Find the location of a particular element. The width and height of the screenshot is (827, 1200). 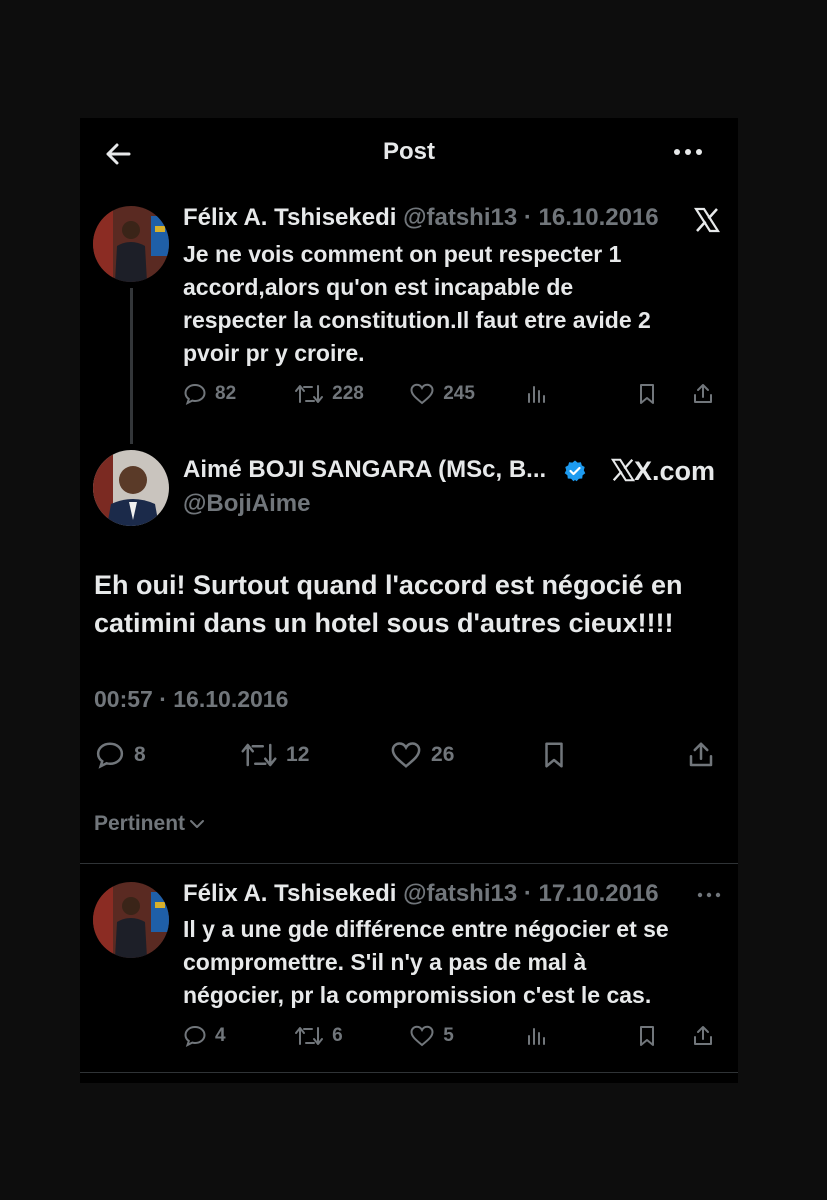

text-line: accord,alors qu'on est incapable de is located at coordinates (378, 287).